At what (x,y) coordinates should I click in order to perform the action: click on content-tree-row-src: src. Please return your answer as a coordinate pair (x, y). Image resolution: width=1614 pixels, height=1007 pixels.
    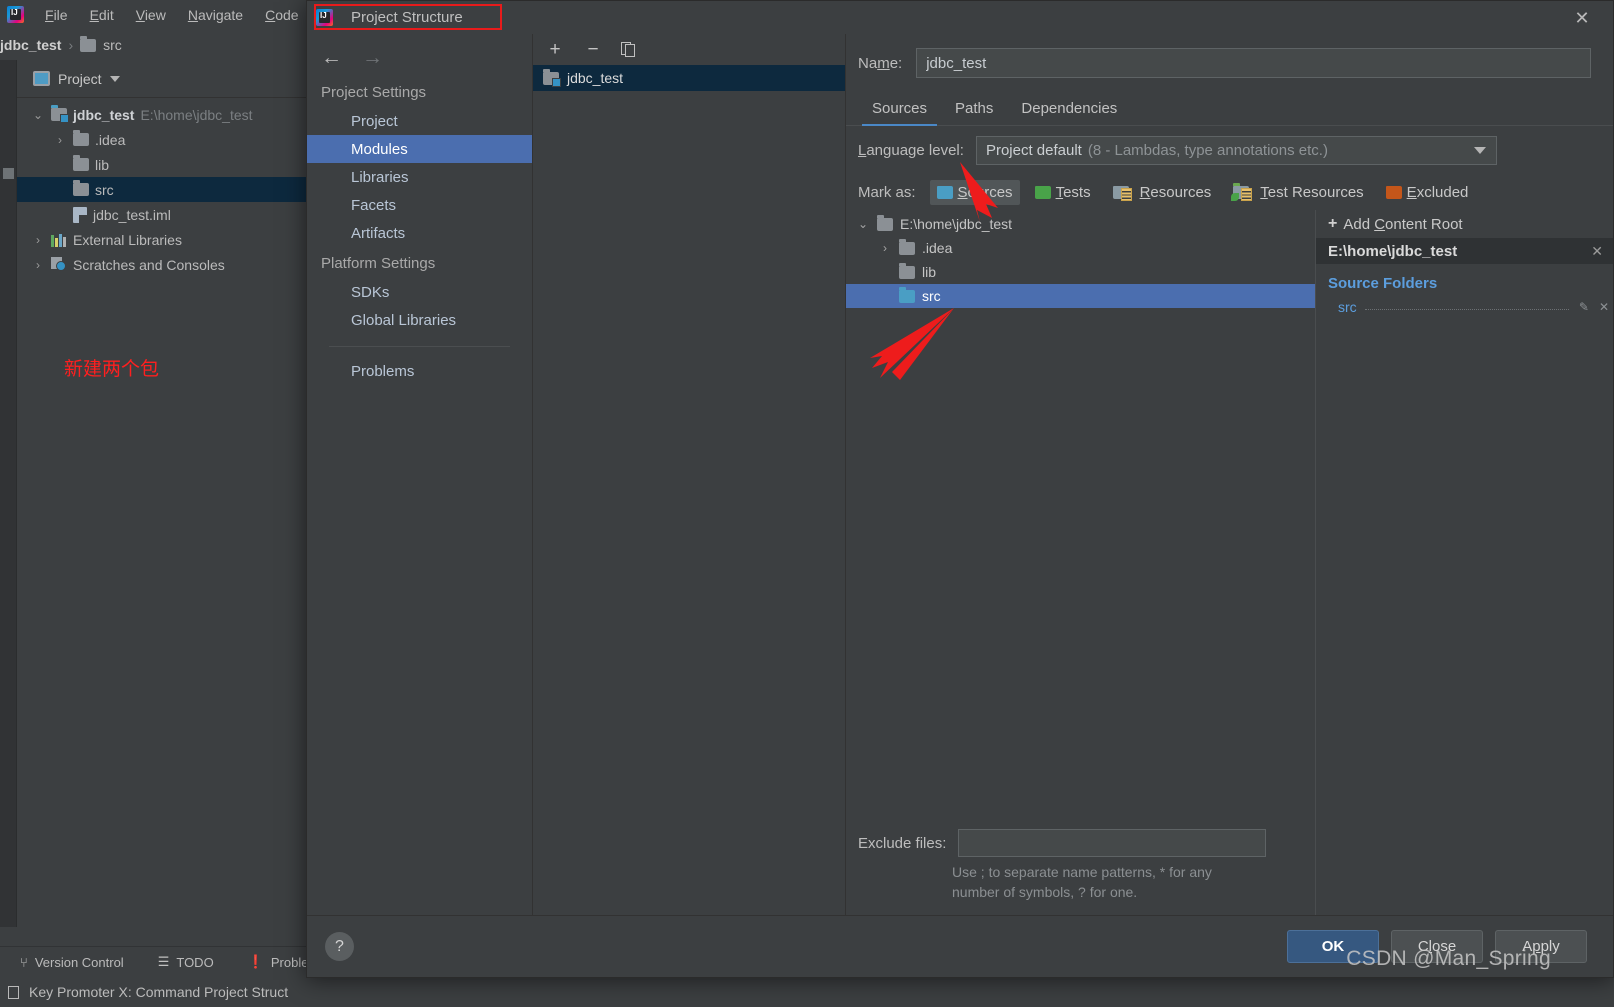
    Looking at the image, I should click on (1080, 296).